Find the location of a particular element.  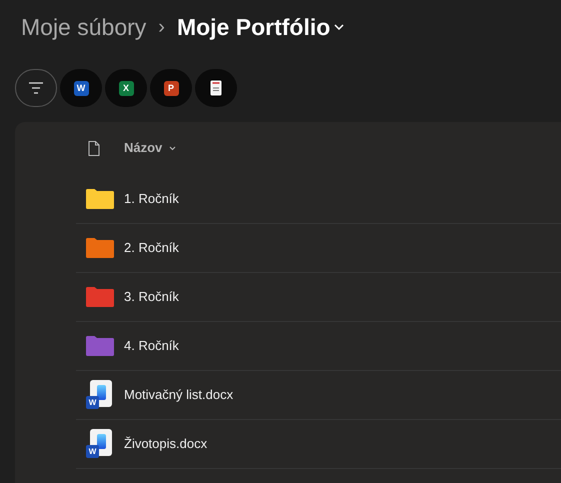

file-row: 3. Ročník is located at coordinates (318, 296).